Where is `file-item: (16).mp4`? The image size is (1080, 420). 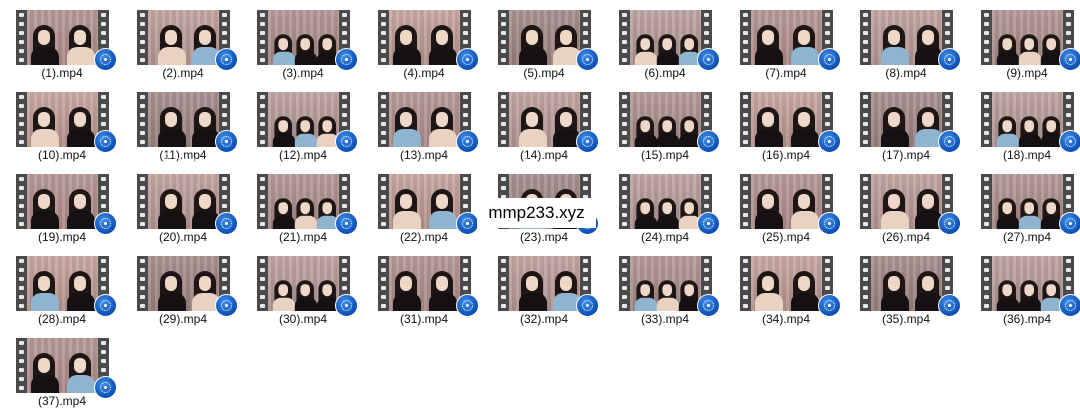
file-item: (16).mp4 is located at coordinates (786, 122).